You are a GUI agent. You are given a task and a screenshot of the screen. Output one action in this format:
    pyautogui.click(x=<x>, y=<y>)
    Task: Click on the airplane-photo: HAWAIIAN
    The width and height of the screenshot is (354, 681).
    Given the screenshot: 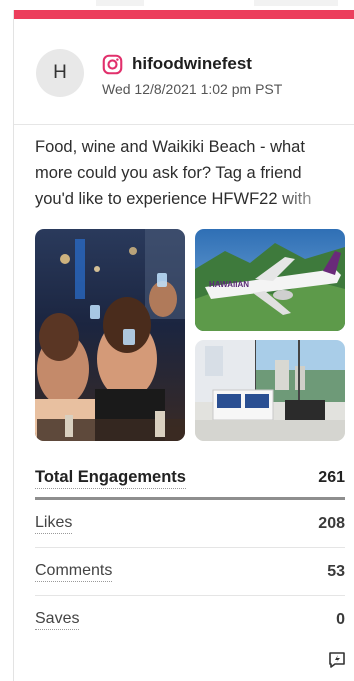 What is the action you would take?
    pyautogui.click(x=270, y=280)
    